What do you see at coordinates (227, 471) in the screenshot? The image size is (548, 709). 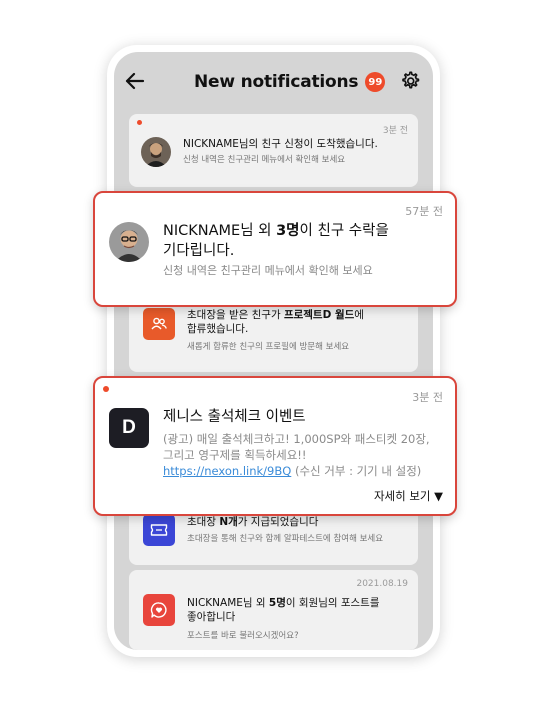 I see `event-link: https://nexon.link/9BQ` at bounding box center [227, 471].